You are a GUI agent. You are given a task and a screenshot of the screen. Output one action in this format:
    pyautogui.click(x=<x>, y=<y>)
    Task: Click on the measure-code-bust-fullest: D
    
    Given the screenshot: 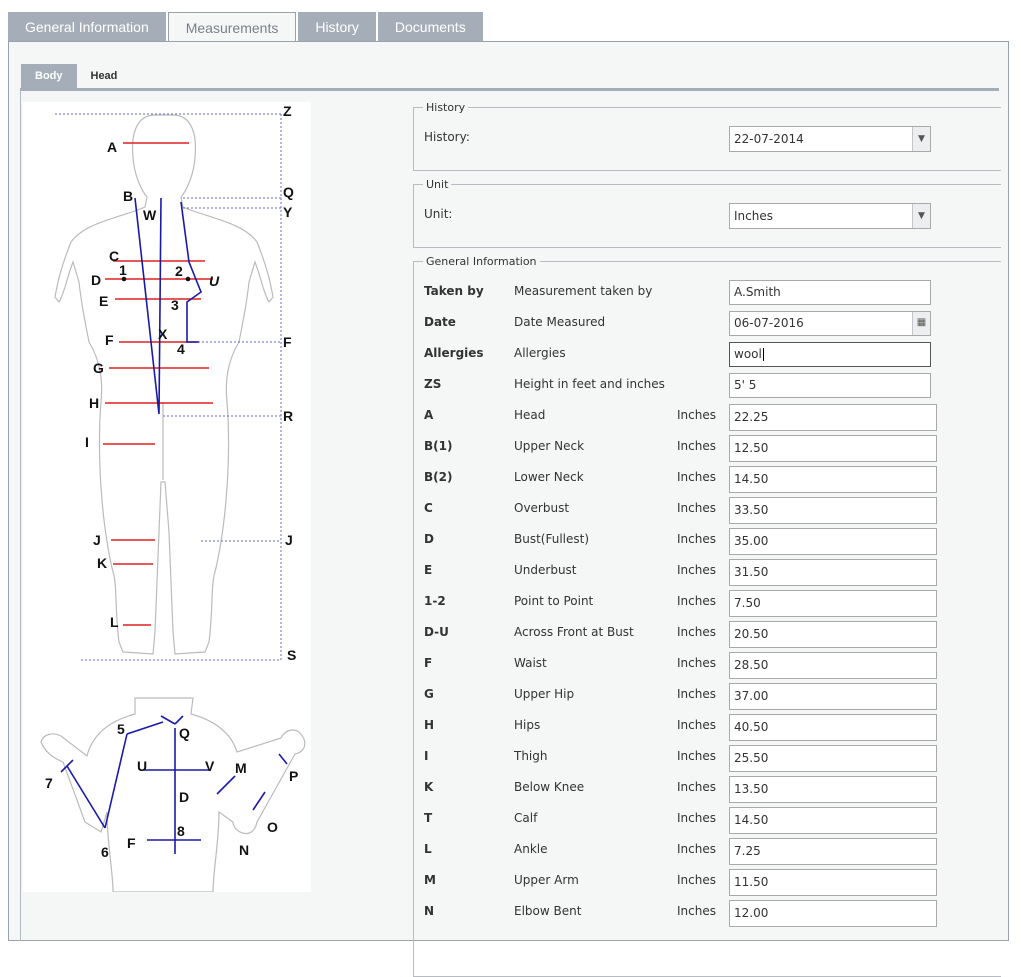 What is the action you would take?
    pyautogui.click(x=429, y=539)
    